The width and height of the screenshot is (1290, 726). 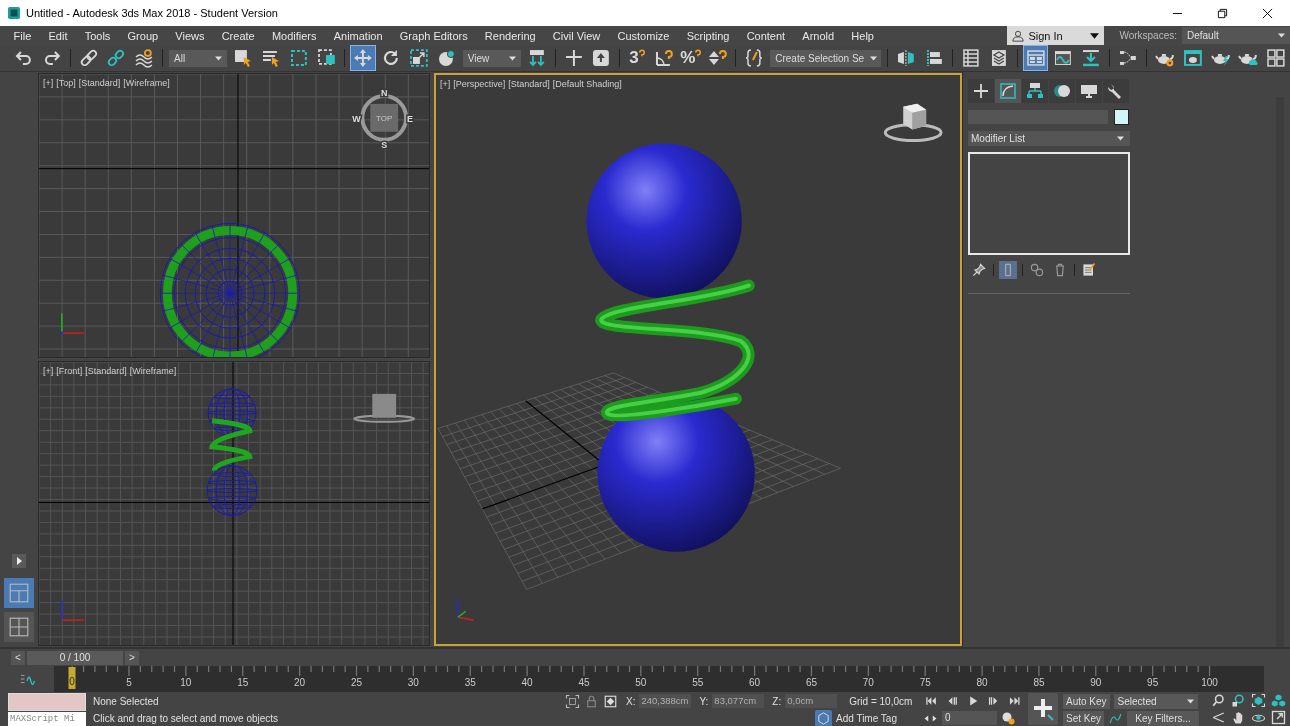 What do you see at coordinates (587, 84) in the screenshot?
I see `viewport-menu-label: [Default Shading]` at bounding box center [587, 84].